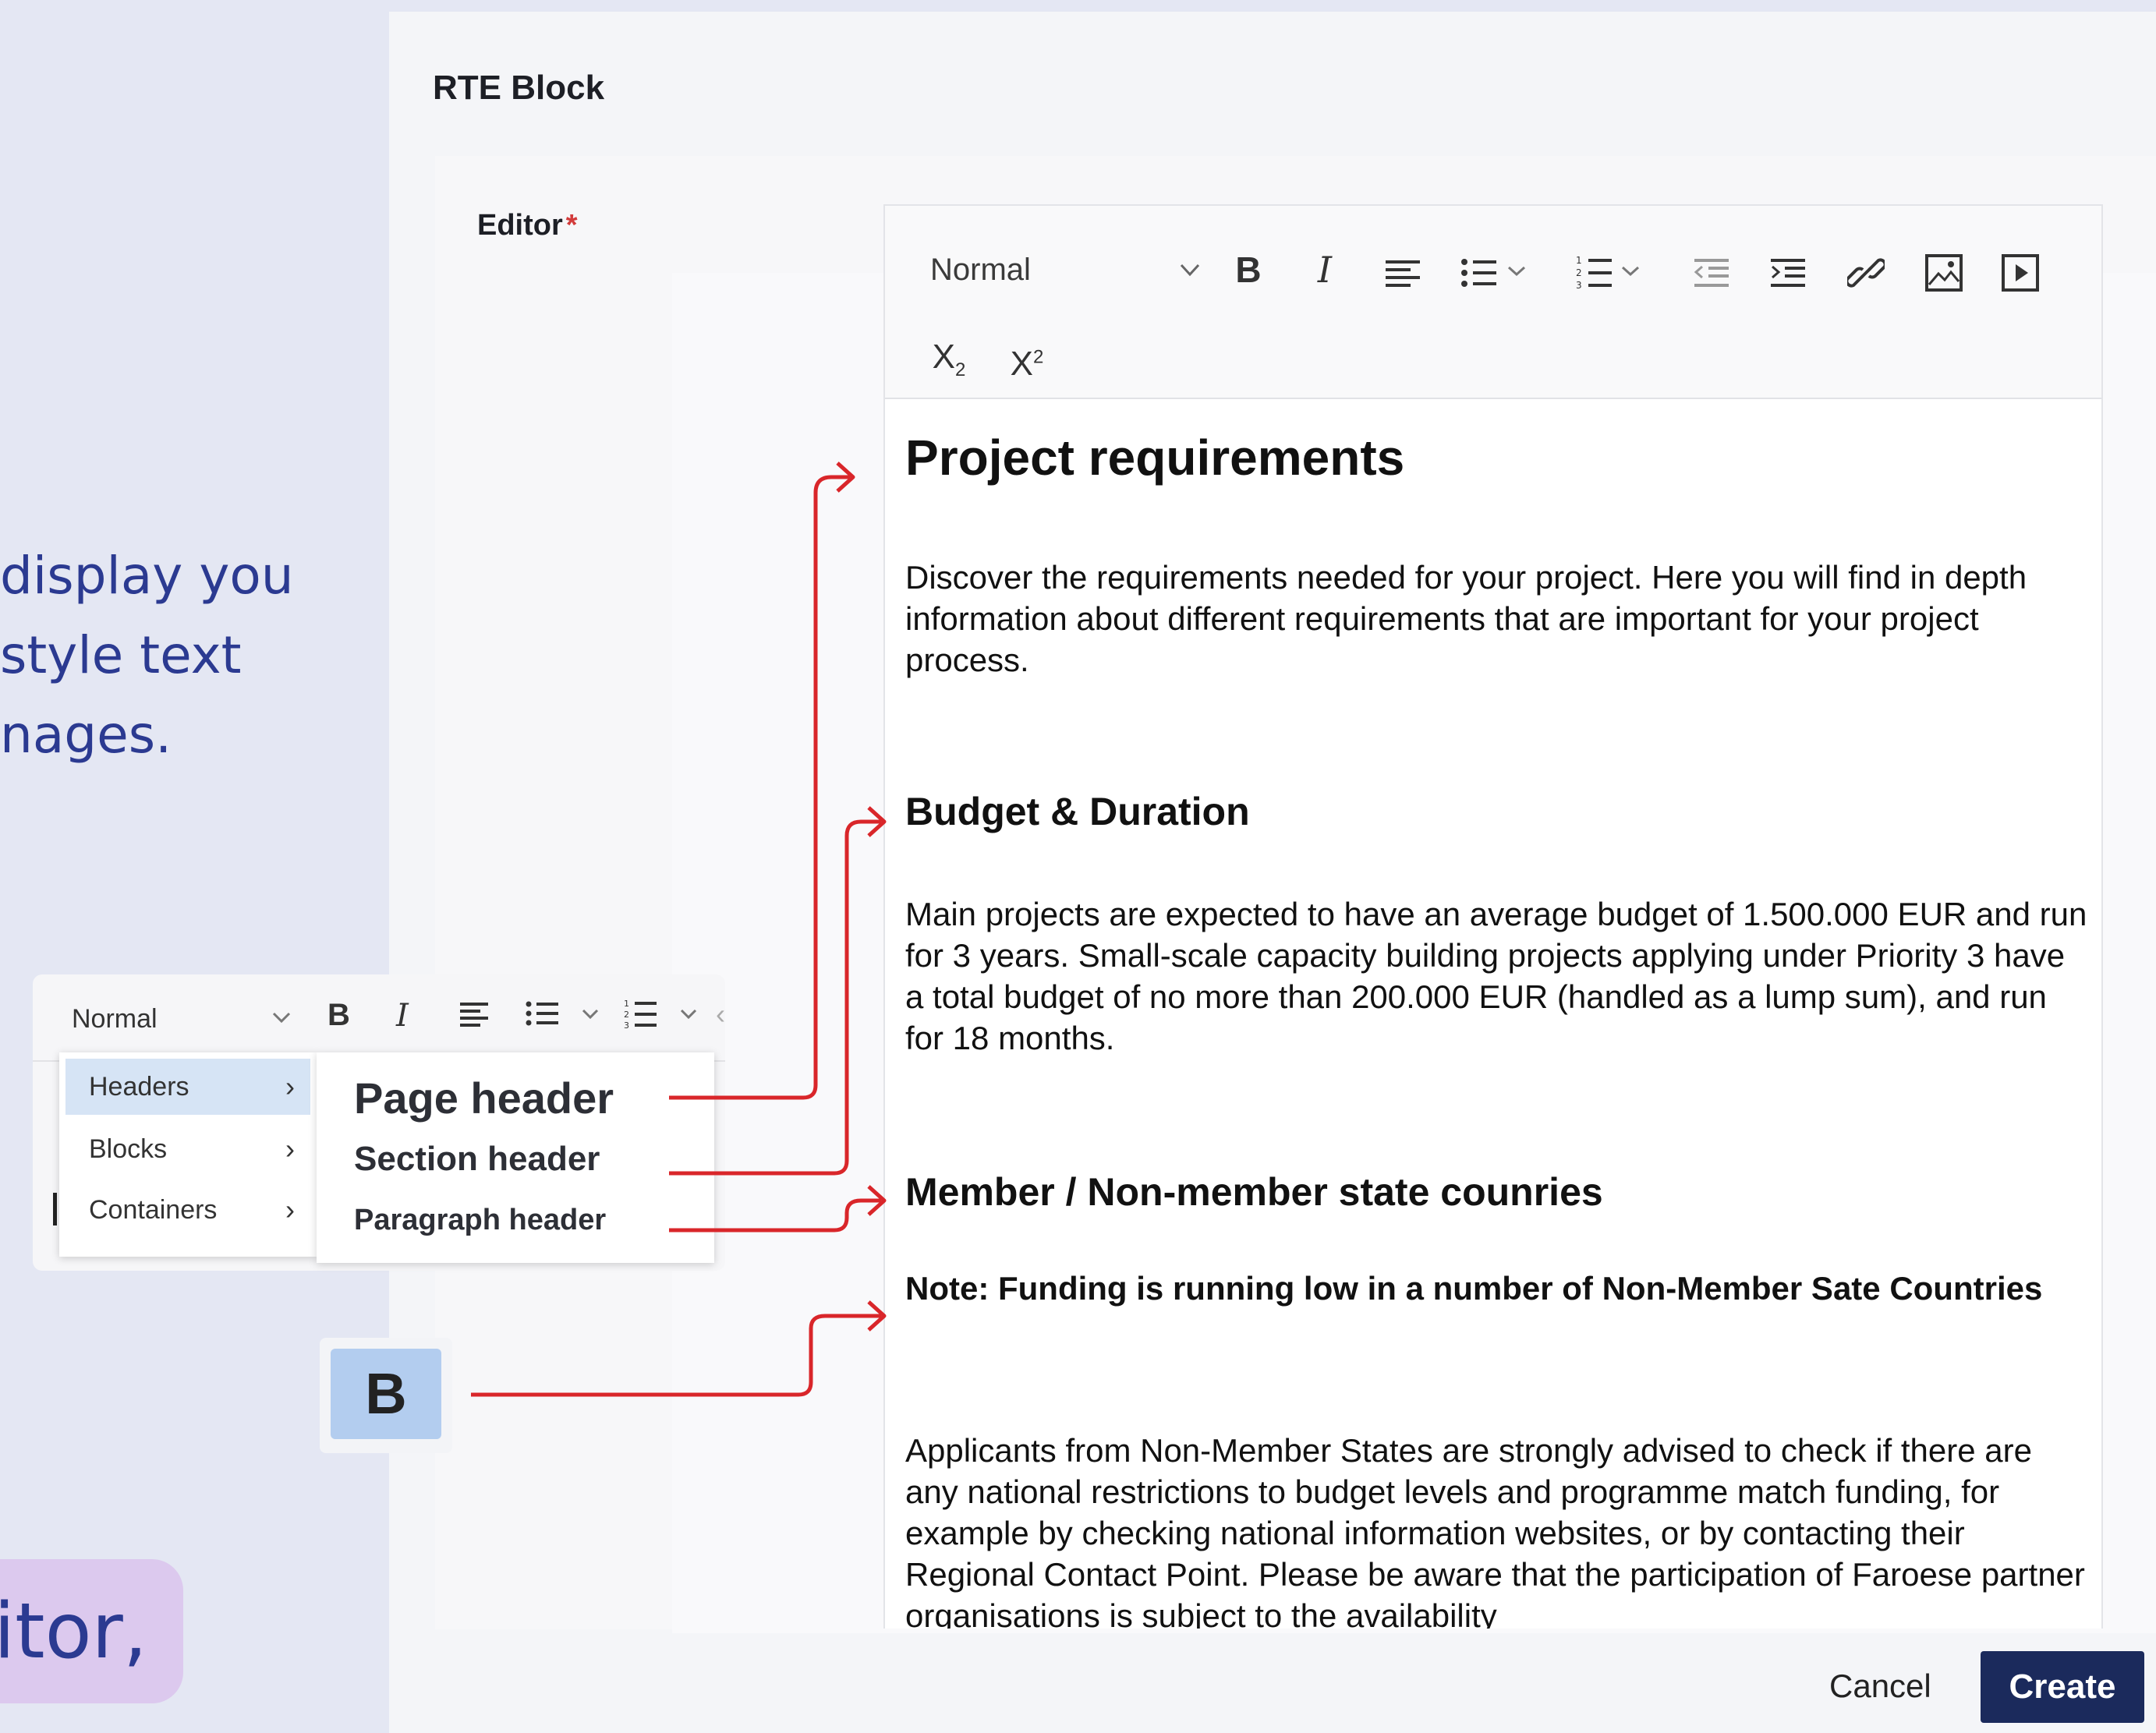  Describe the element at coordinates (760, 787) in the screenshot. I see `arrow-page-header` at that location.